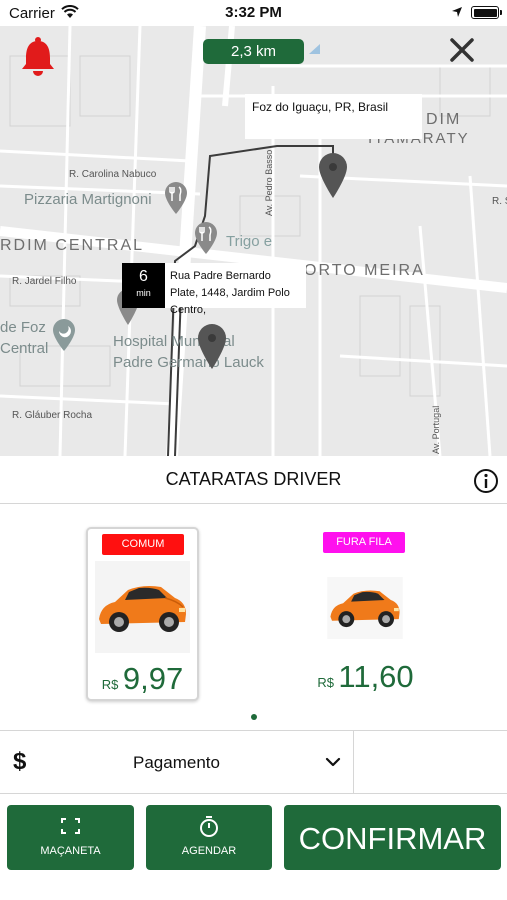  What do you see at coordinates (457, 12) in the screenshot?
I see `location-arrow-icon` at bounding box center [457, 12].